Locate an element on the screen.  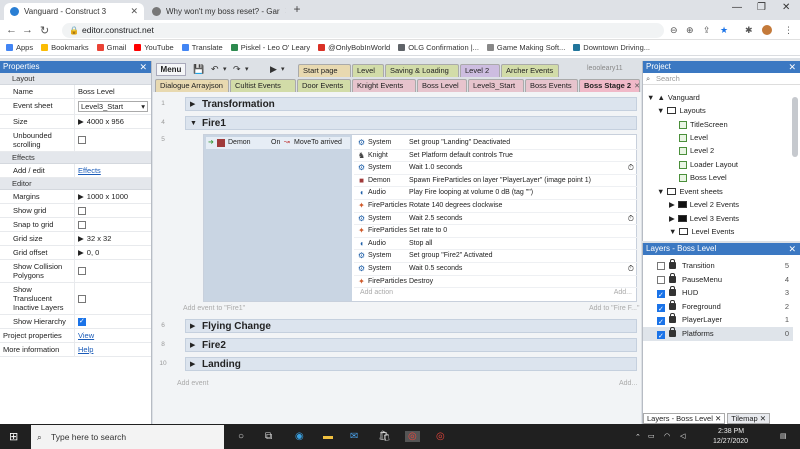
prop-grid-offset: Grid offset ▶ 0, 0 is located at coordinates (75, 253).